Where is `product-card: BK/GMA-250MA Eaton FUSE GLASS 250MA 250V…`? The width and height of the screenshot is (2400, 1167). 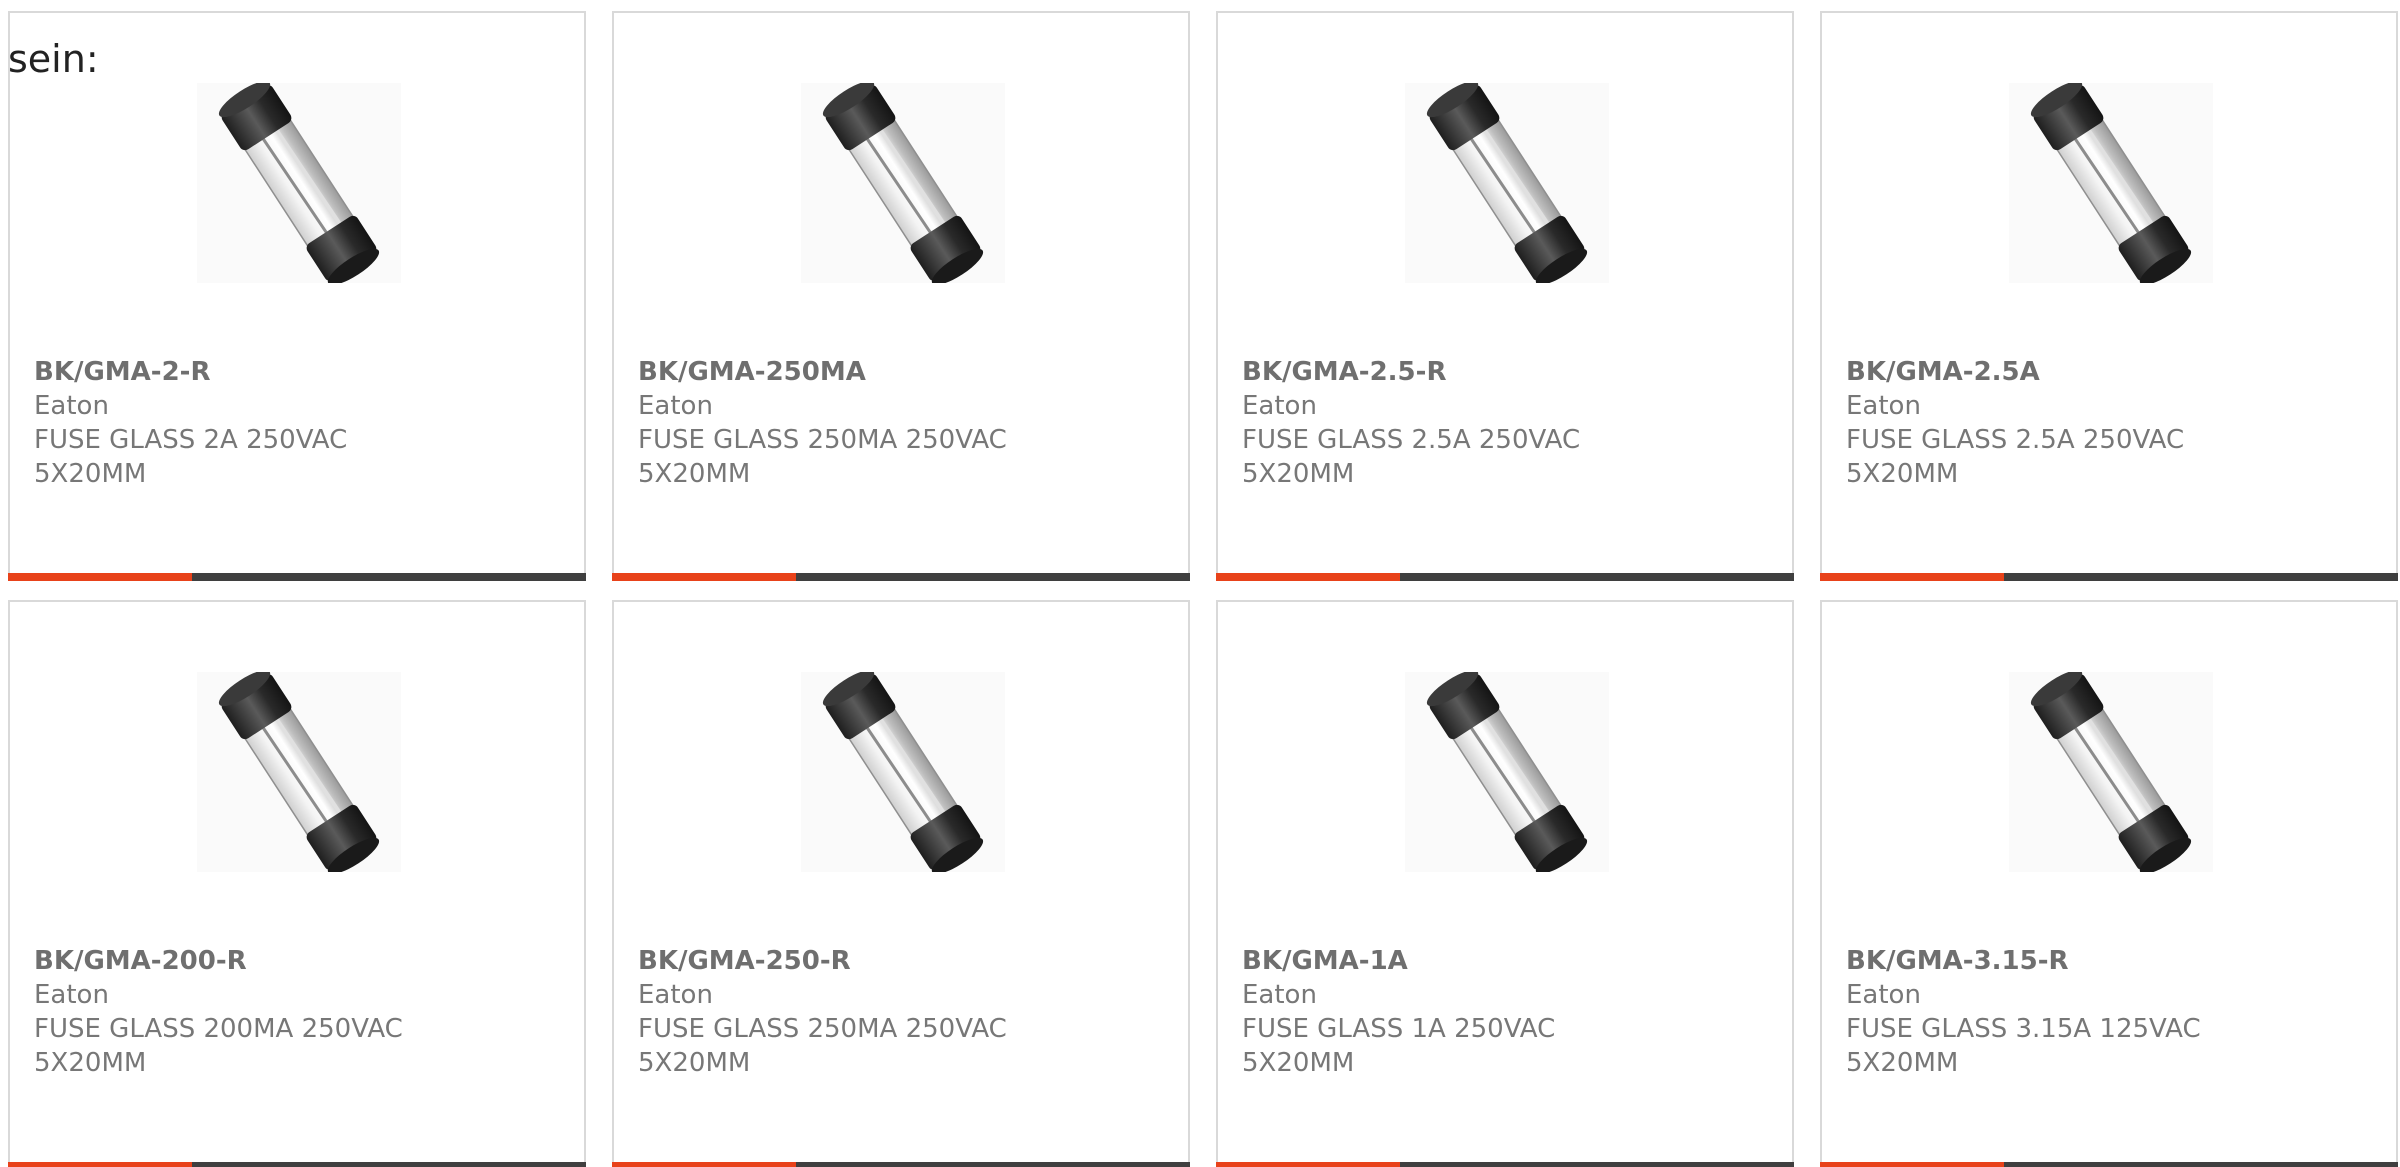 product-card: BK/GMA-250MA Eaton FUSE GLASS 250MA 250V… is located at coordinates (901, 296).